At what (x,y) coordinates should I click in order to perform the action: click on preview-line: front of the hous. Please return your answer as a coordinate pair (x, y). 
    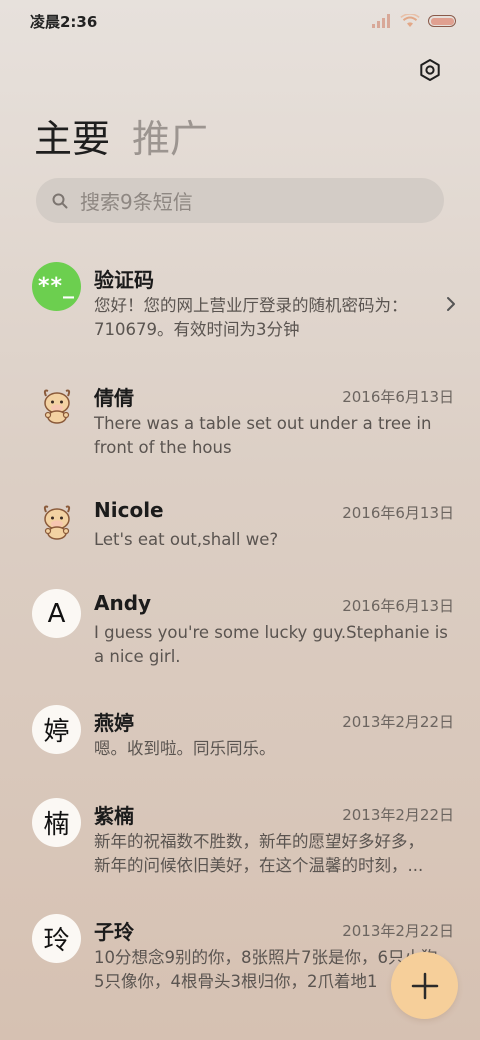
    Looking at the image, I should click on (163, 447).